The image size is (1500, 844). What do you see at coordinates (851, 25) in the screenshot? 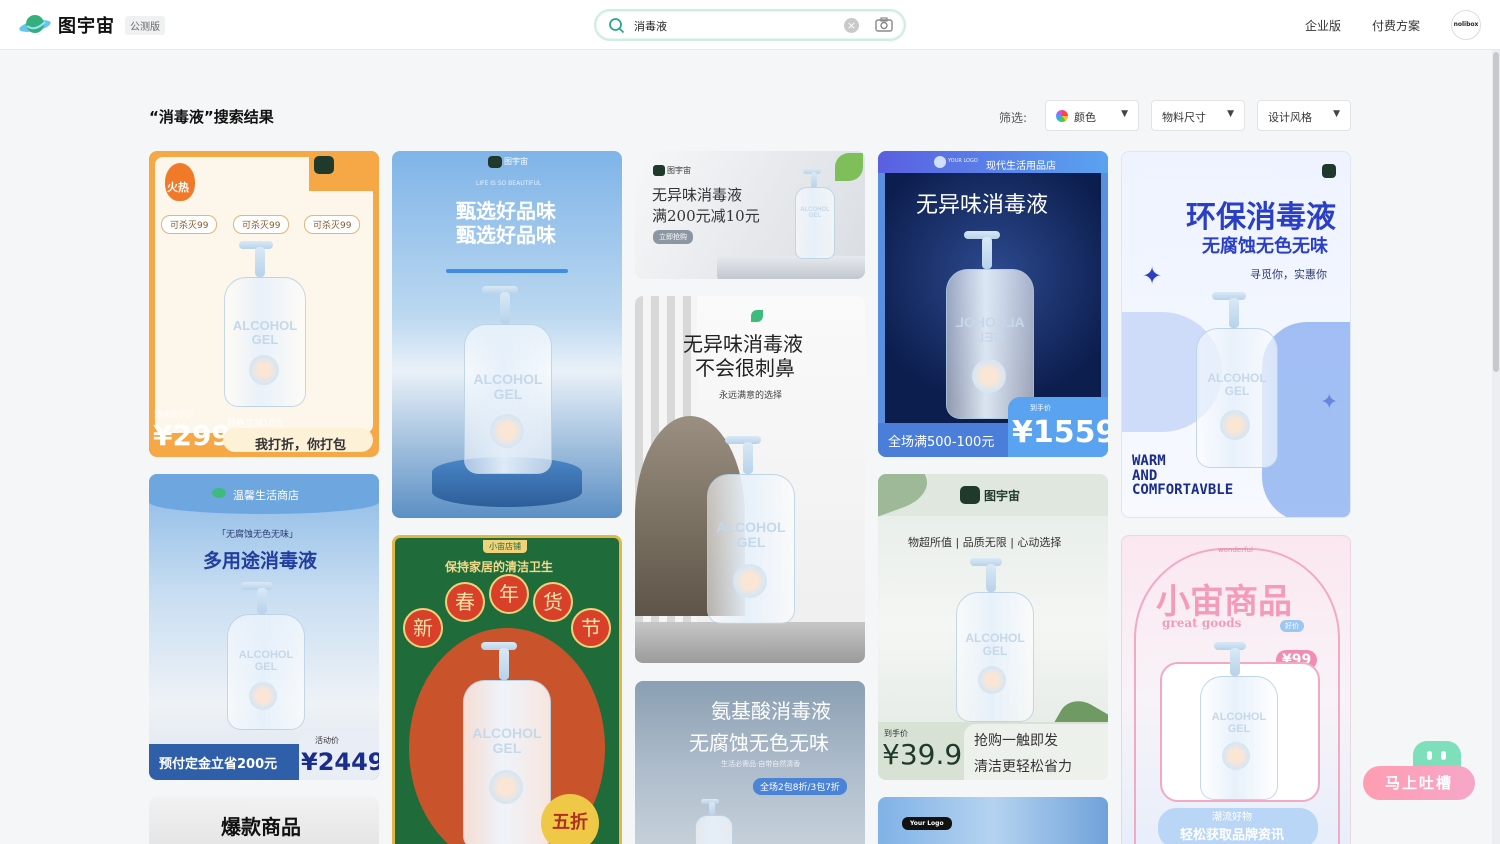
I see `clear-search-icon: ×` at bounding box center [851, 25].